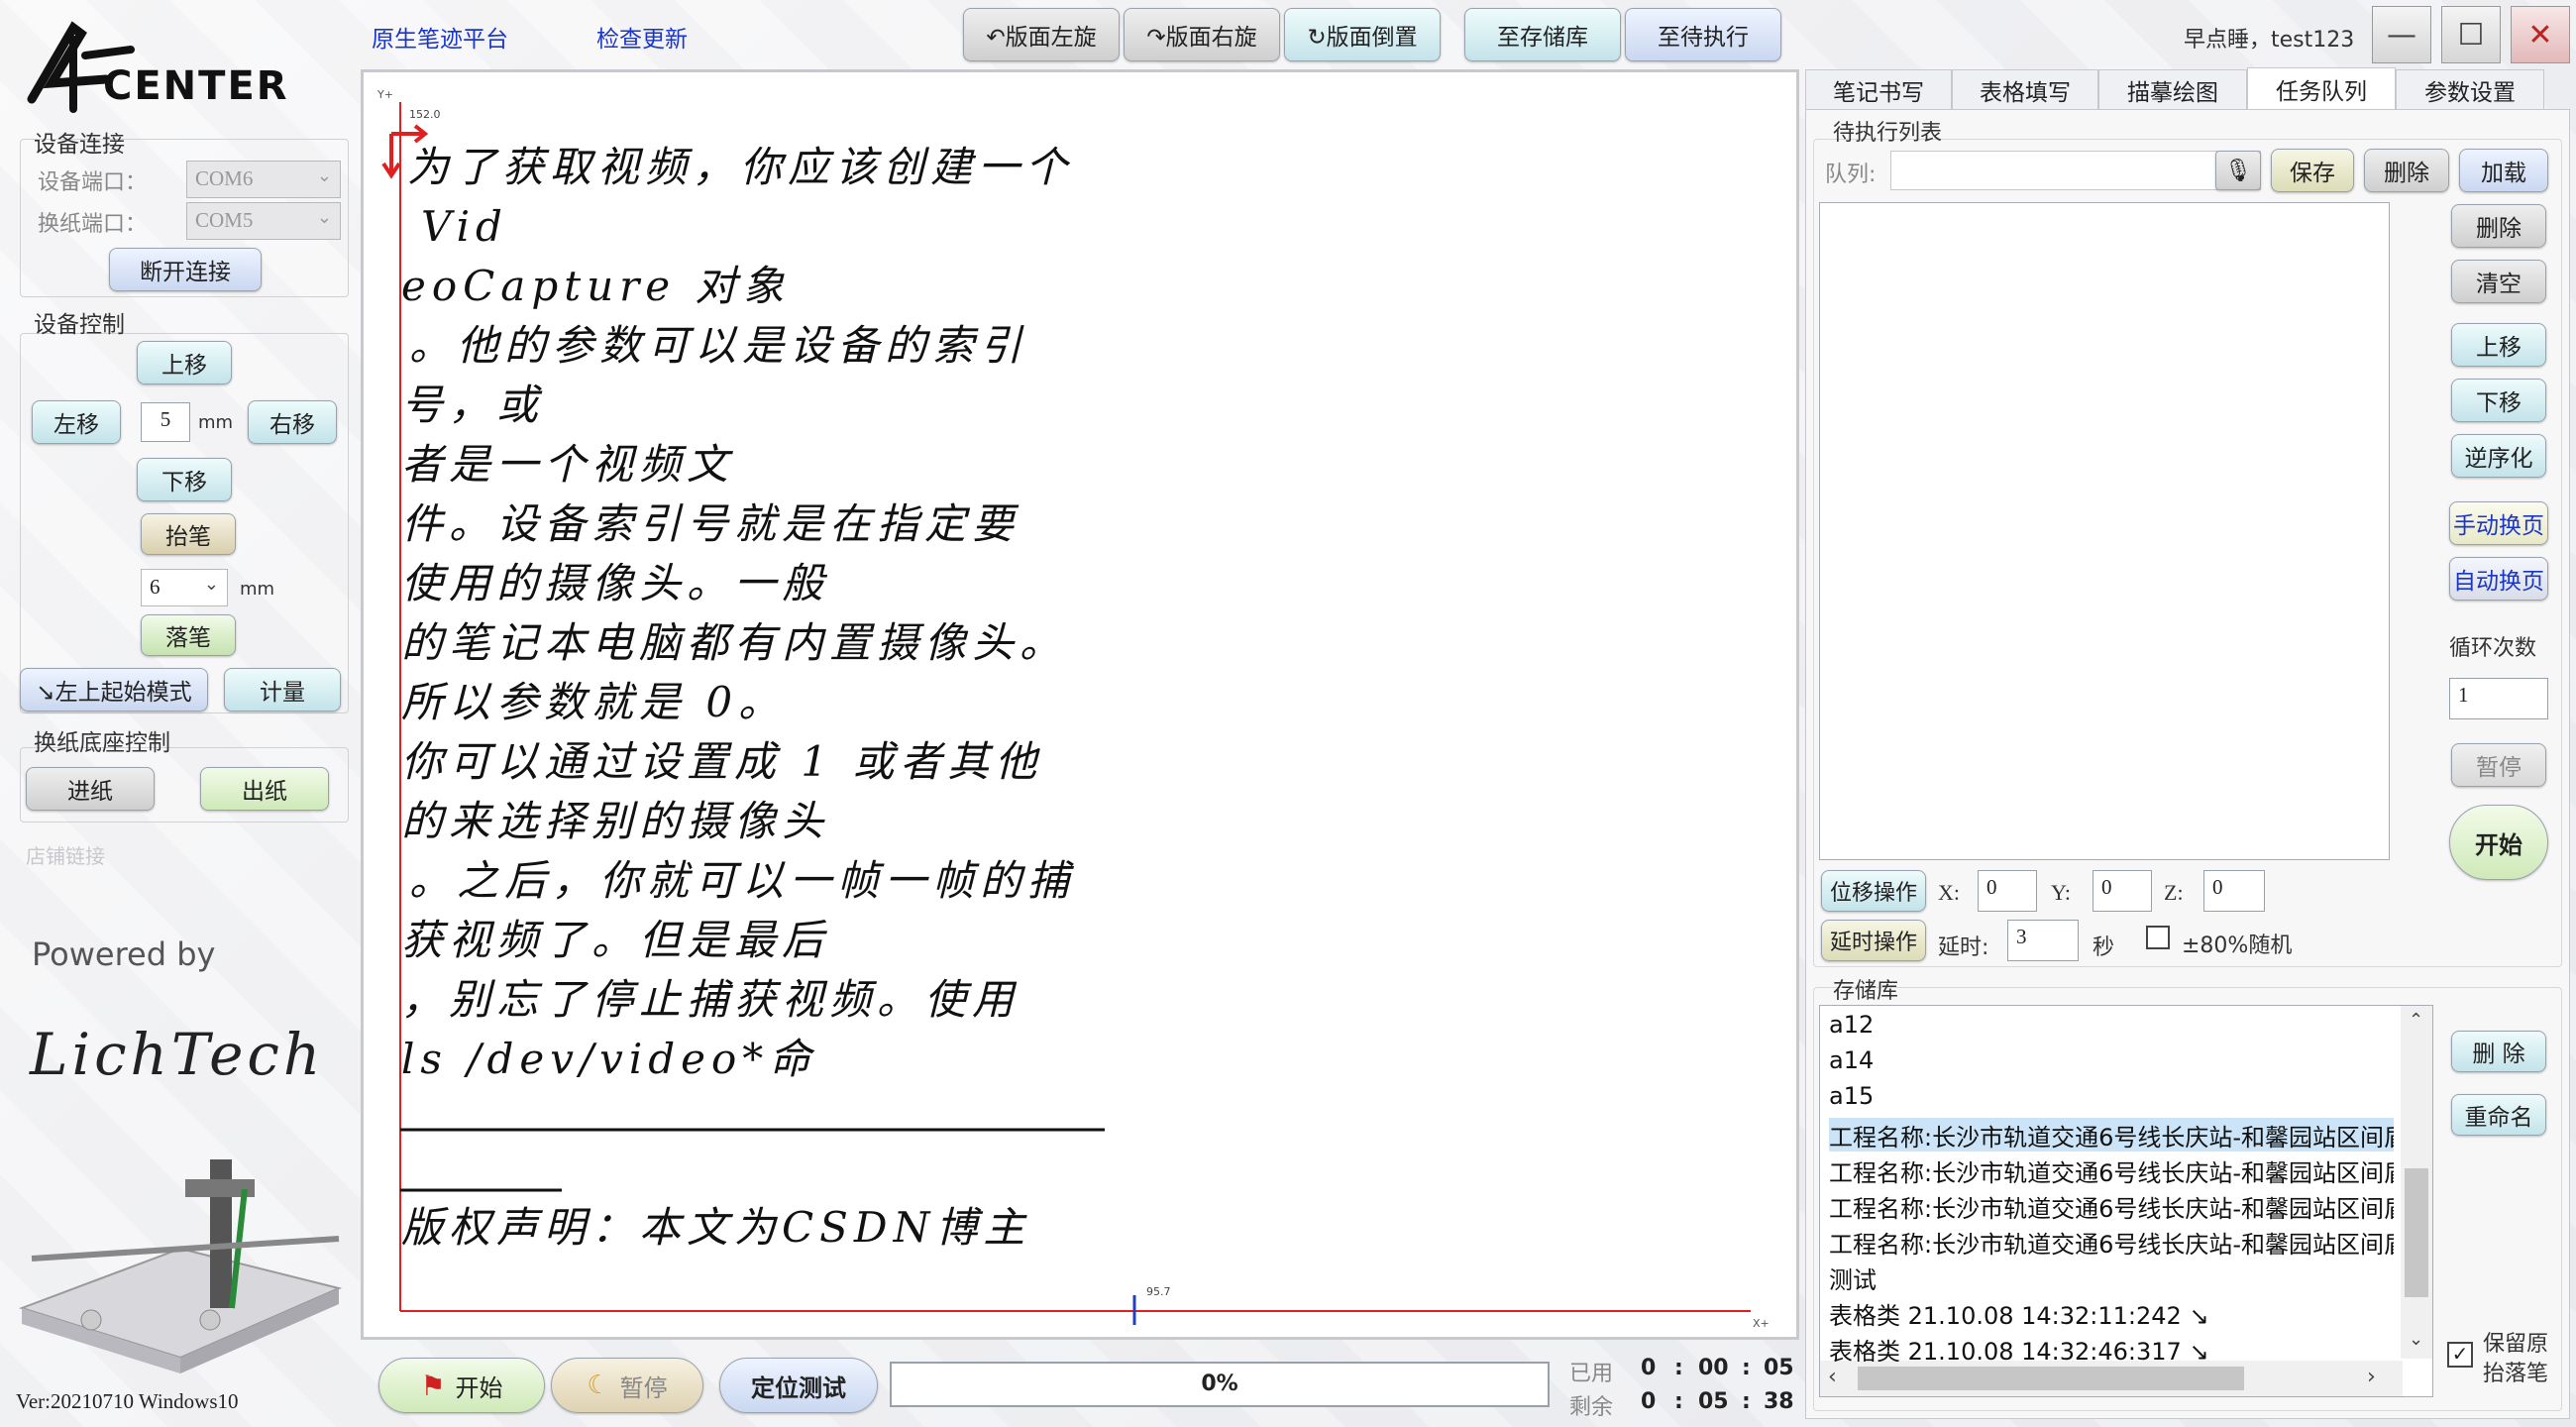 This screenshot has height=1427, width=2576. What do you see at coordinates (2499, 456) in the screenshot?
I see `queue-reverse-button: 逆序化` at bounding box center [2499, 456].